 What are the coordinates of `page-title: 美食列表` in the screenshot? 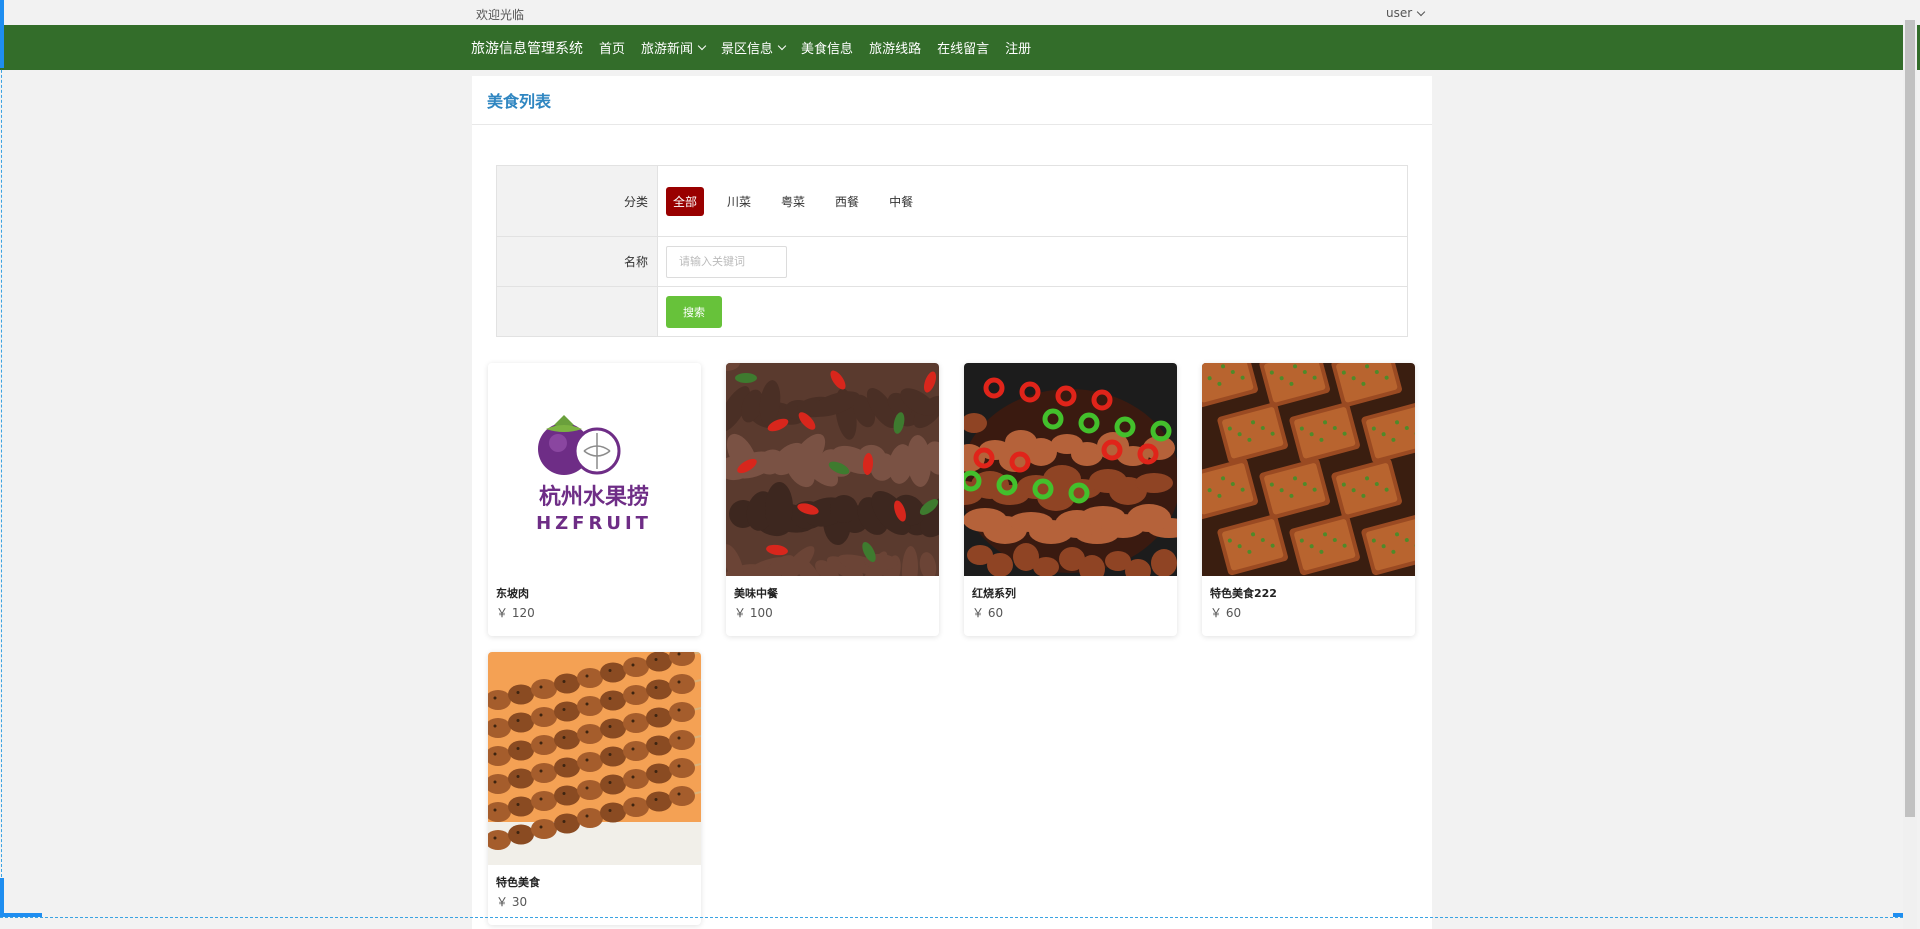 It's located at (952, 100).